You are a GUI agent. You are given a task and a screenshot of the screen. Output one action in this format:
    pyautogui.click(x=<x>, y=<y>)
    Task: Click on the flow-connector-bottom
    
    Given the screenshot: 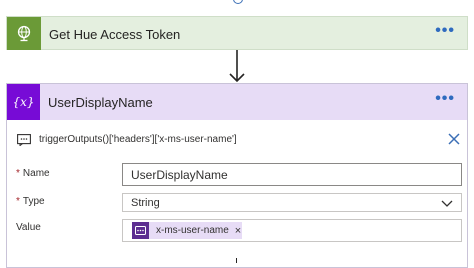 What is the action you would take?
    pyautogui.click(x=236, y=260)
    